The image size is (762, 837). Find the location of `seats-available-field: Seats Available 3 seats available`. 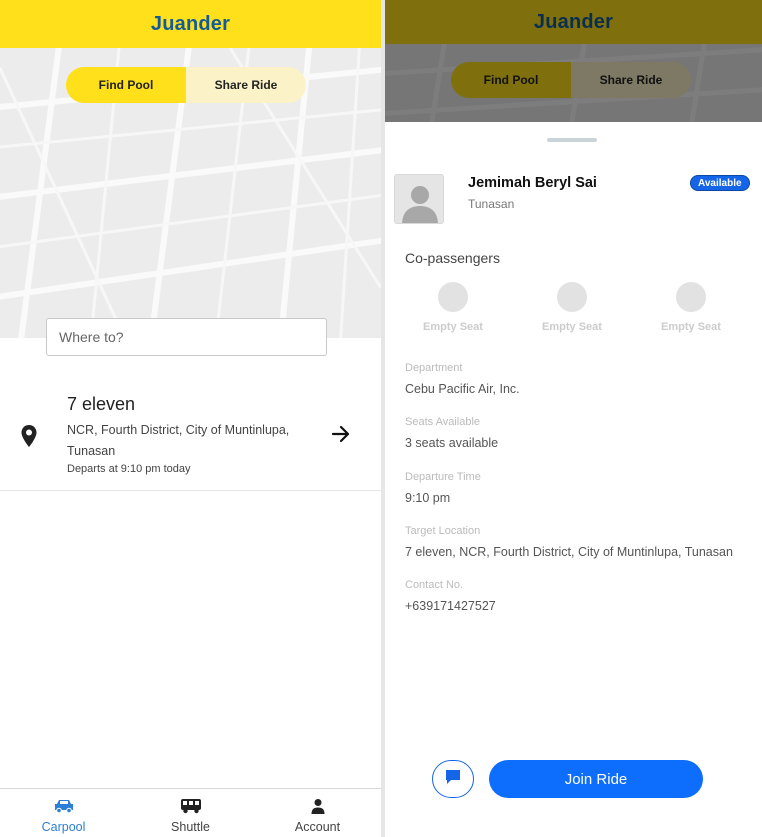

seats-available-field: Seats Available 3 seats available is located at coordinates (451, 433).